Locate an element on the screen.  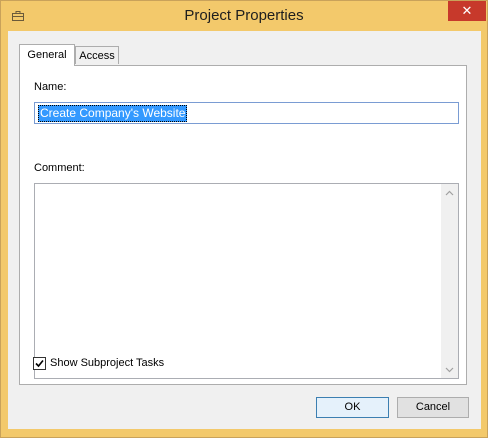
scroll-up-arrow-icon is located at coordinates (449, 192).